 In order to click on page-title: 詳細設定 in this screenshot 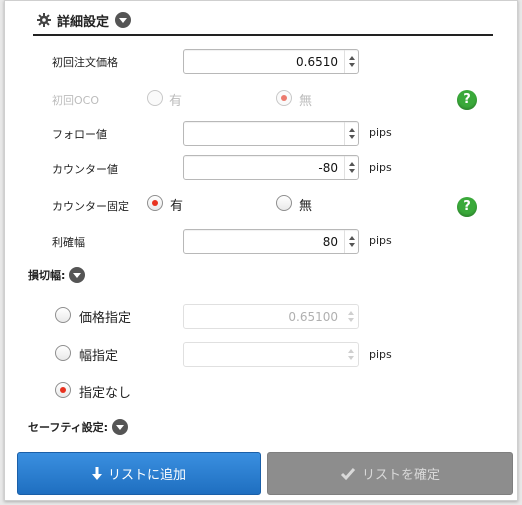, I will do `click(83, 22)`.